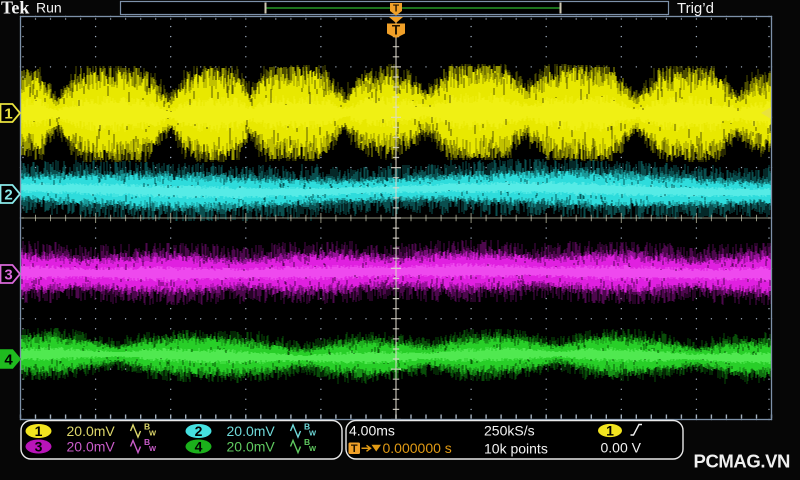 The image size is (800, 480). What do you see at coordinates (695, 8) in the screenshot?
I see `svg-text: Trig’d` at bounding box center [695, 8].